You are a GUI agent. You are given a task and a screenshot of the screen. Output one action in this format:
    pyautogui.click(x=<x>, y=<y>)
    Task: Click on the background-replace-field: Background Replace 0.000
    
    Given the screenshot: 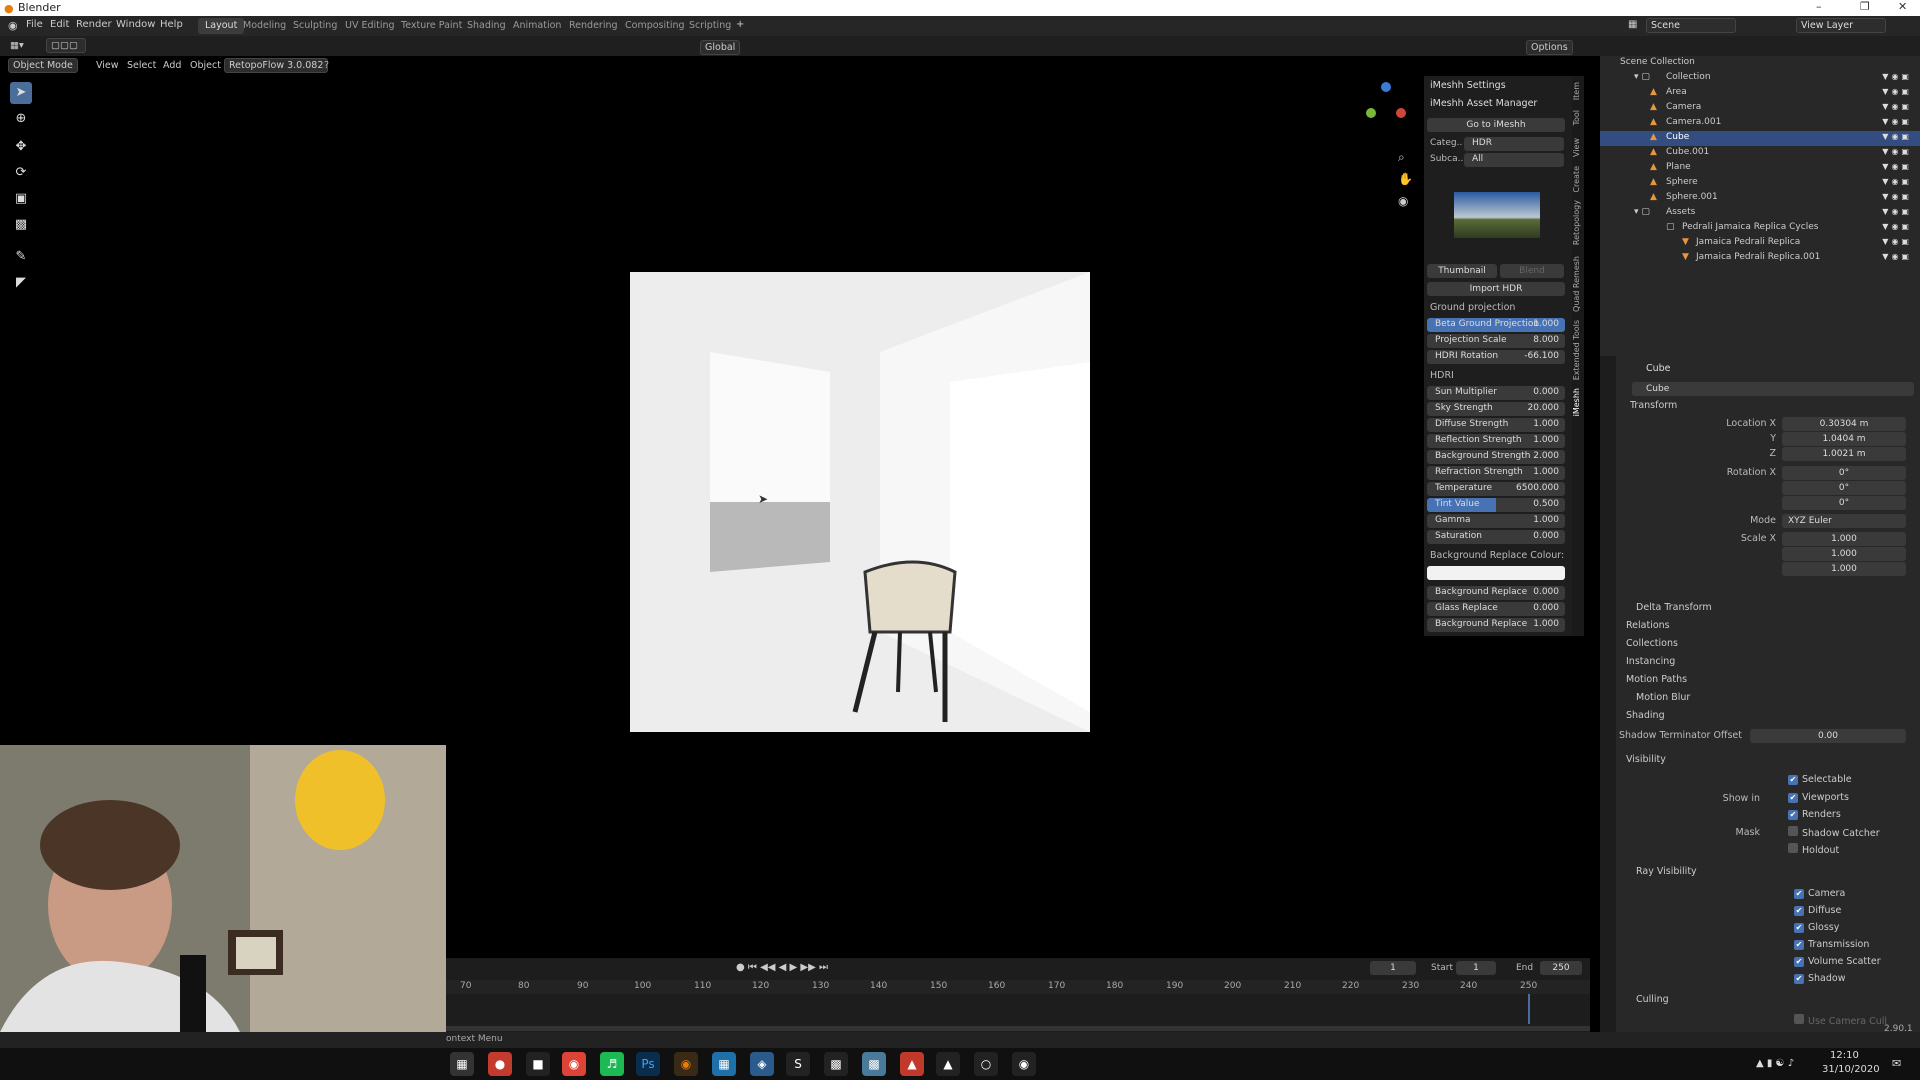 What is the action you would take?
    pyautogui.click(x=1496, y=593)
    